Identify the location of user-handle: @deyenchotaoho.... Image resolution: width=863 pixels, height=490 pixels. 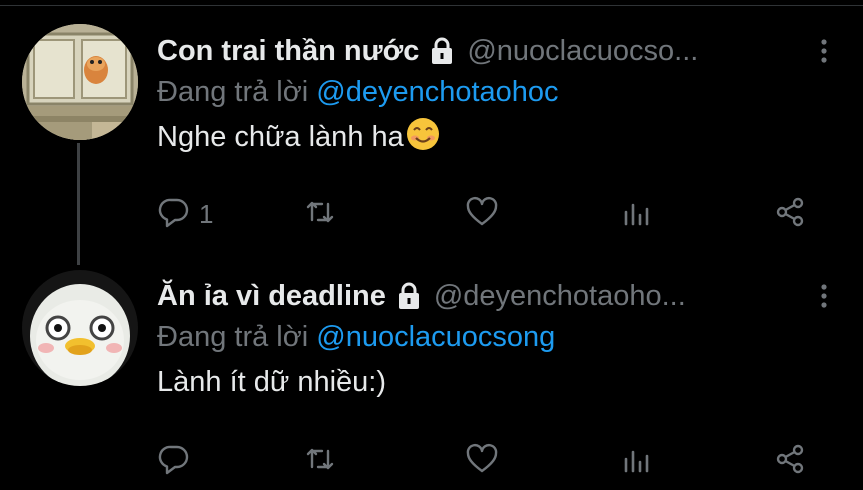
(560, 296).